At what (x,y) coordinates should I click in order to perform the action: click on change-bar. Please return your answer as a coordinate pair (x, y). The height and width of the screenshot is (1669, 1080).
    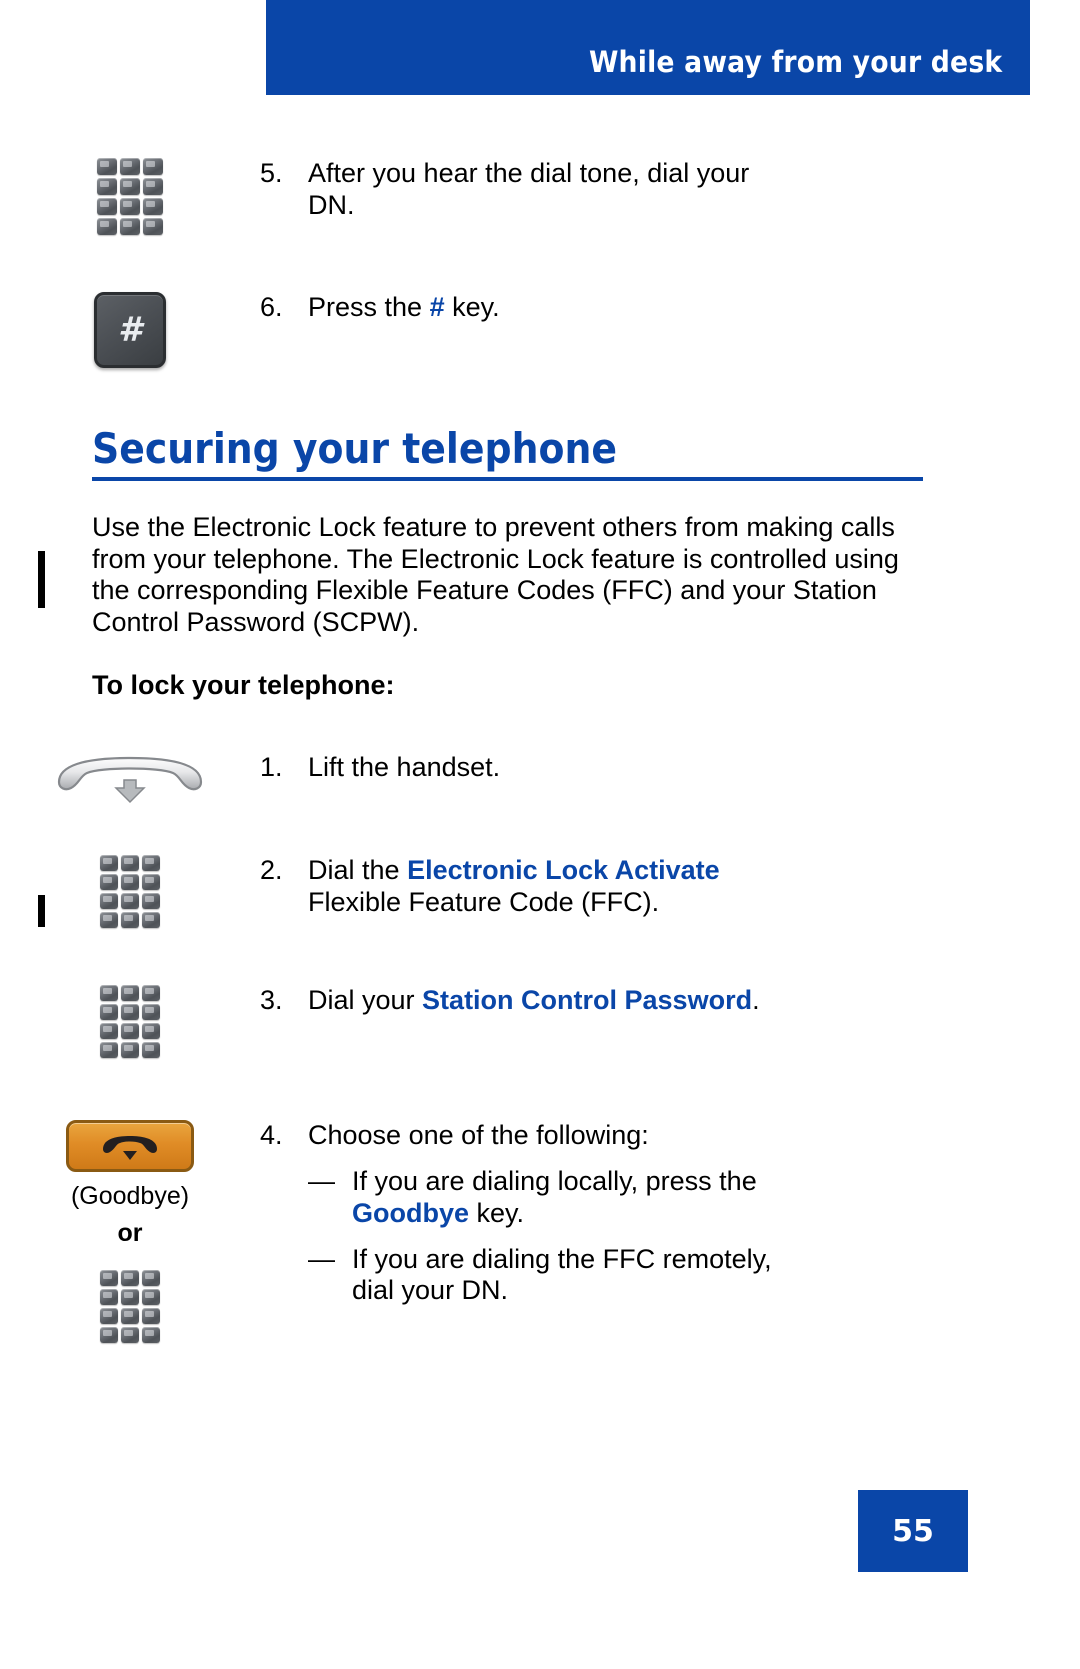
    Looking at the image, I should click on (41, 579).